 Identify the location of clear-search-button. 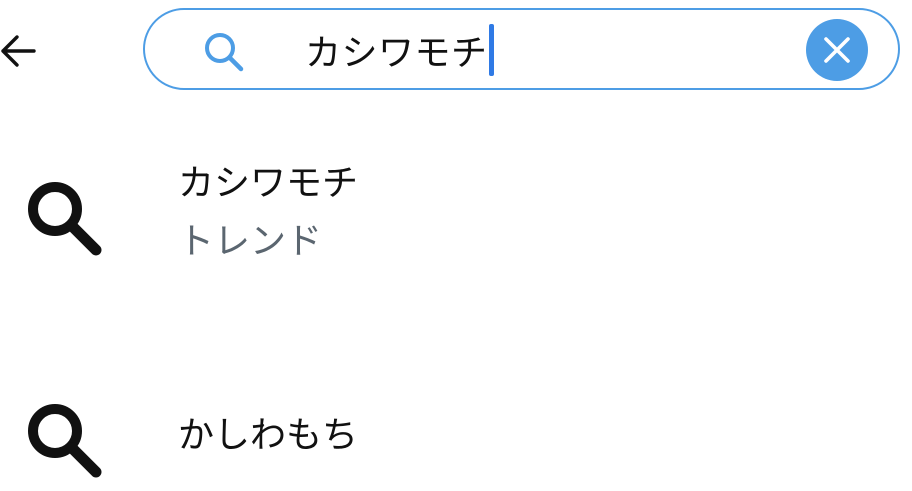
(837, 50).